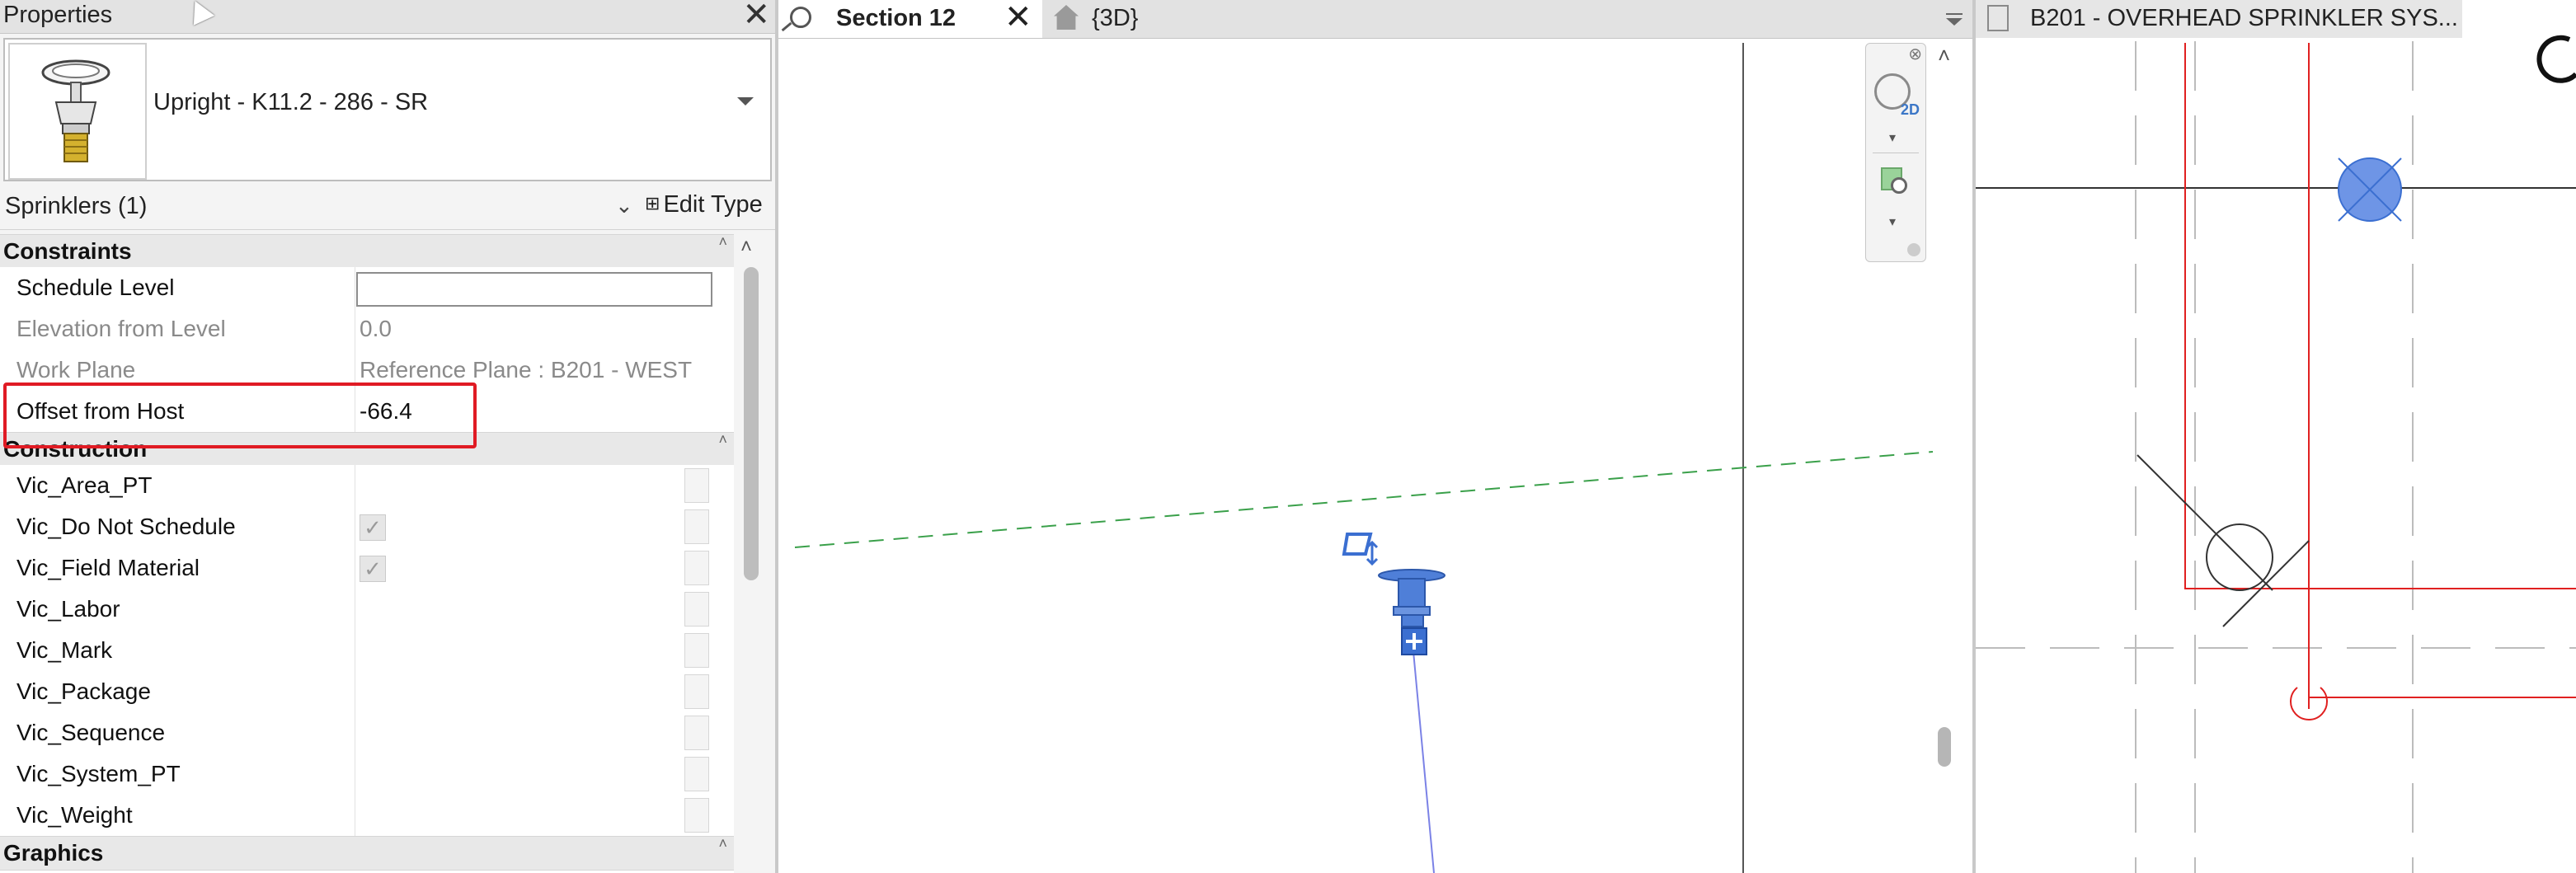  I want to click on property-name: Work Plane, so click(76, 370).